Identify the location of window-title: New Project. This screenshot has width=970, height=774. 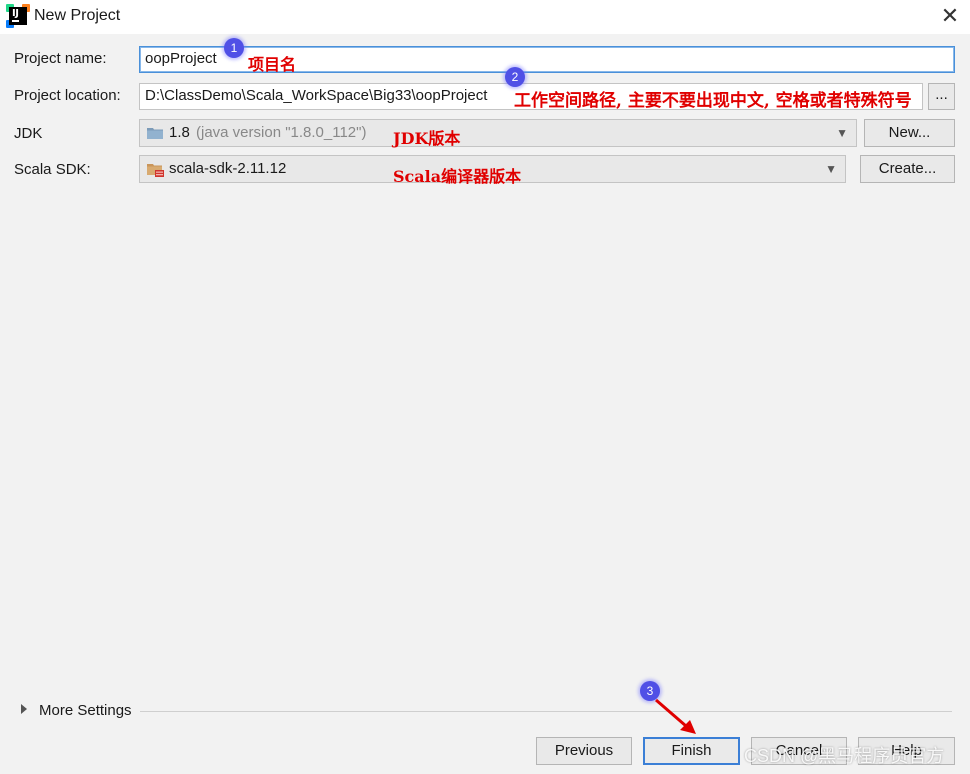
(77, 15).